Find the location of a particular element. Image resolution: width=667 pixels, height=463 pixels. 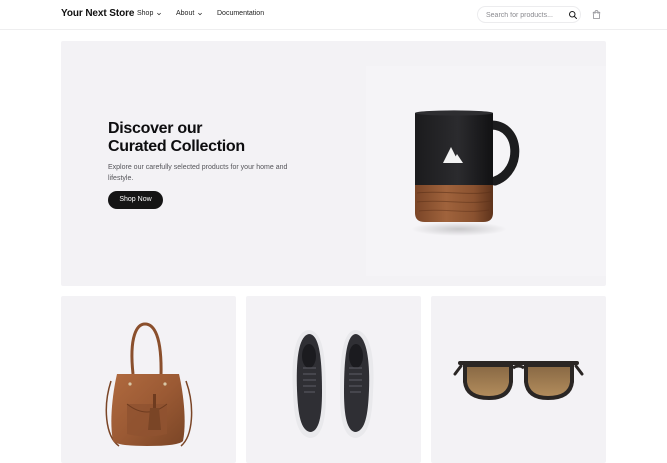

sneakers-image is located at coordinates (333, 384).